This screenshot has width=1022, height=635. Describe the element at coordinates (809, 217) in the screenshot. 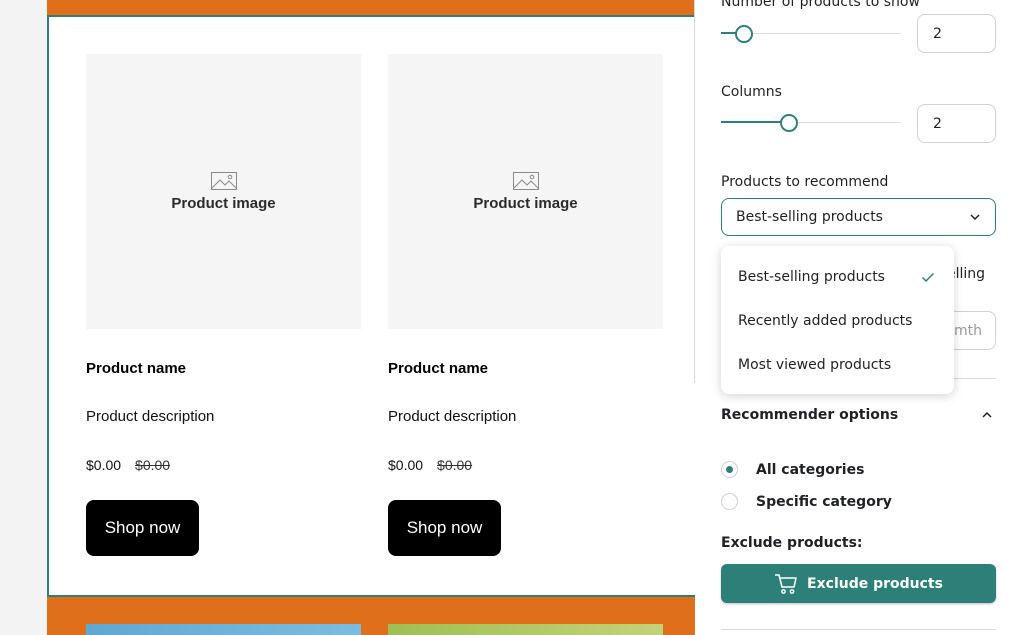

I see `select-value: Best-selling products` at that location.